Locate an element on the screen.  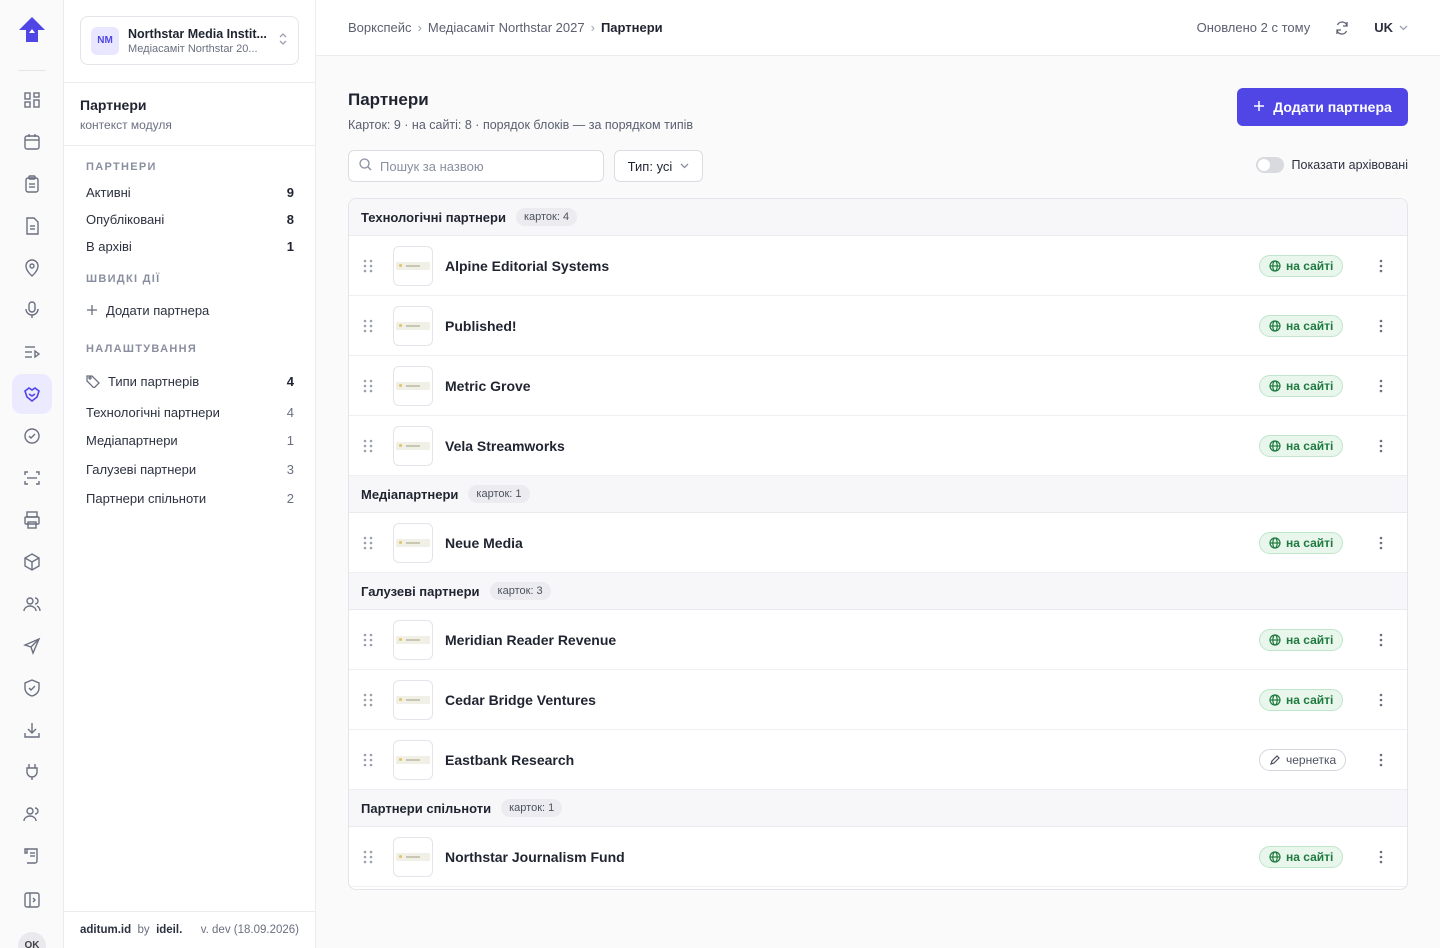
footer-maker: ideil. is located at coordinates (169, 930).